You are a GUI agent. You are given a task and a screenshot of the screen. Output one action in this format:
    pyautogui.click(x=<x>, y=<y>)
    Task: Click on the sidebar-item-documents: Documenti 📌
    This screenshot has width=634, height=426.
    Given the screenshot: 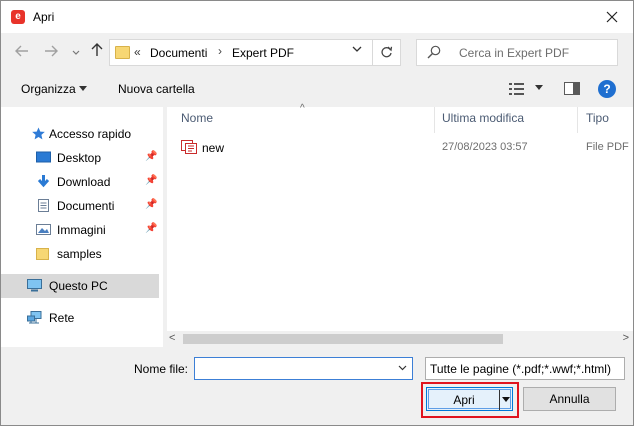 What is the action you would take?
    pyautogui.click(x=80, y=206)
    